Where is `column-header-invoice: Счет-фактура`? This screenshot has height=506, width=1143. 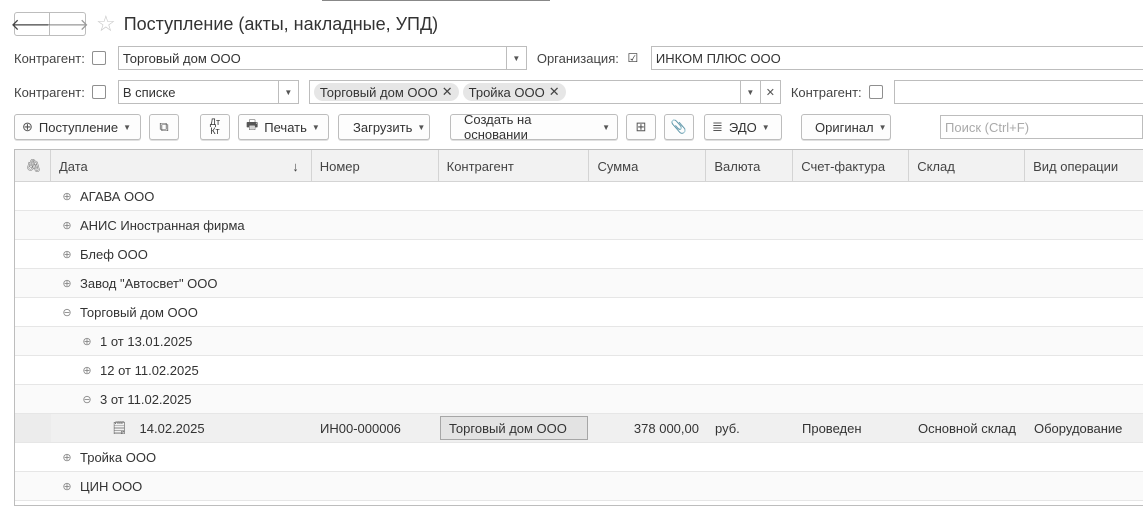 column-header-invoice: Счет-фактура is located at coordinates (851, 166).